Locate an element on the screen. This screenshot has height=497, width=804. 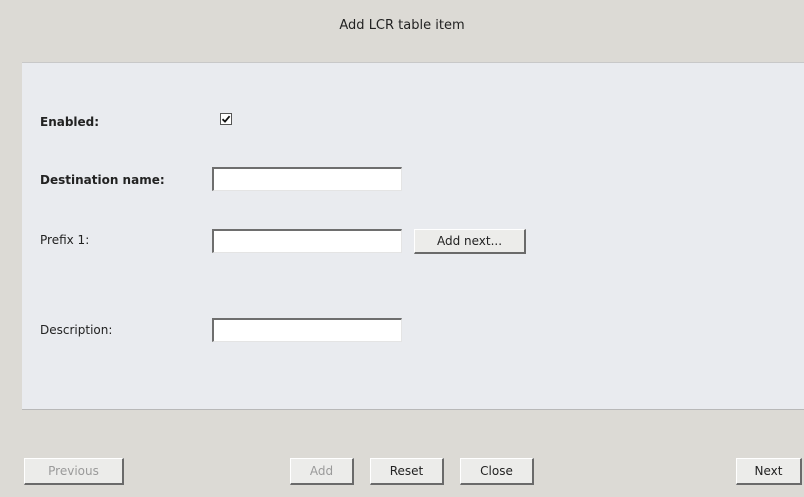
destination-name-input is located at coordinates (307, 179).